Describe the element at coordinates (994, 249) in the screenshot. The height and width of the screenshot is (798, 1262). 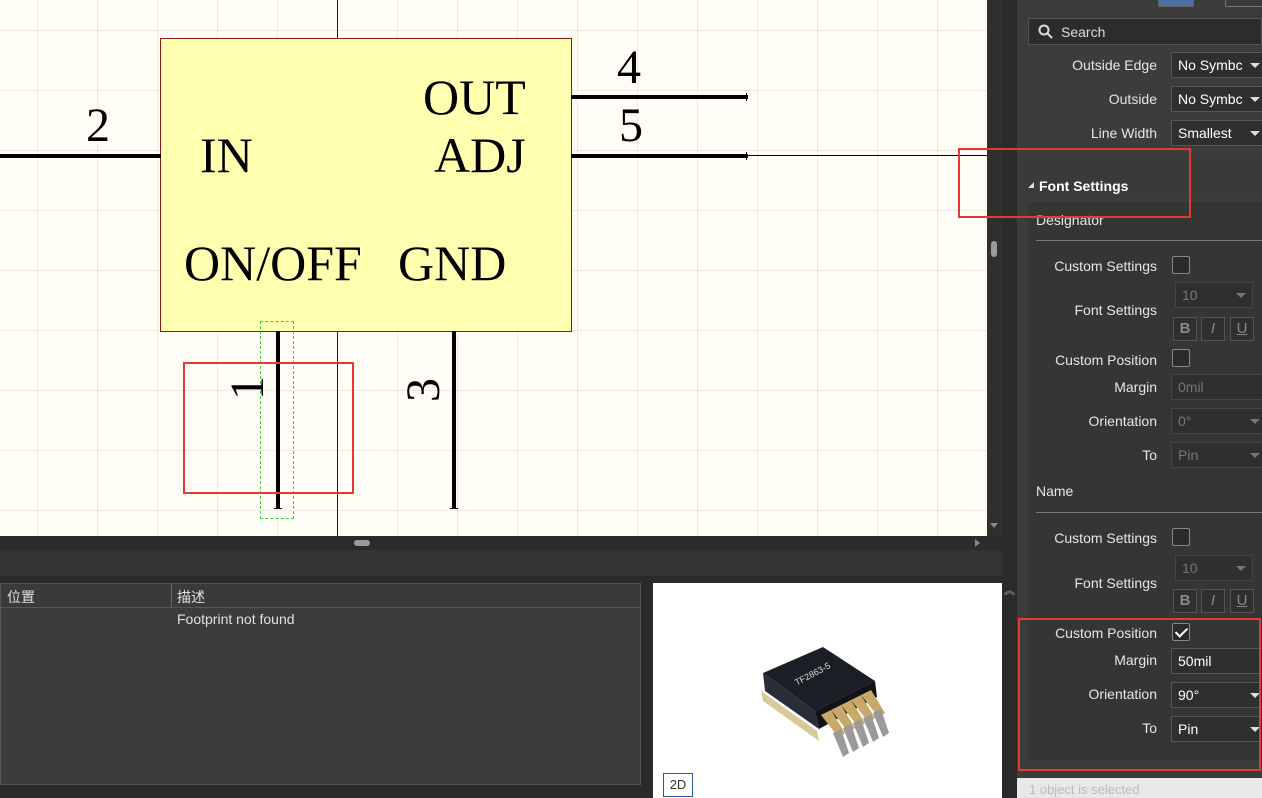
I see `vertical-scroll-thumb` at that location.